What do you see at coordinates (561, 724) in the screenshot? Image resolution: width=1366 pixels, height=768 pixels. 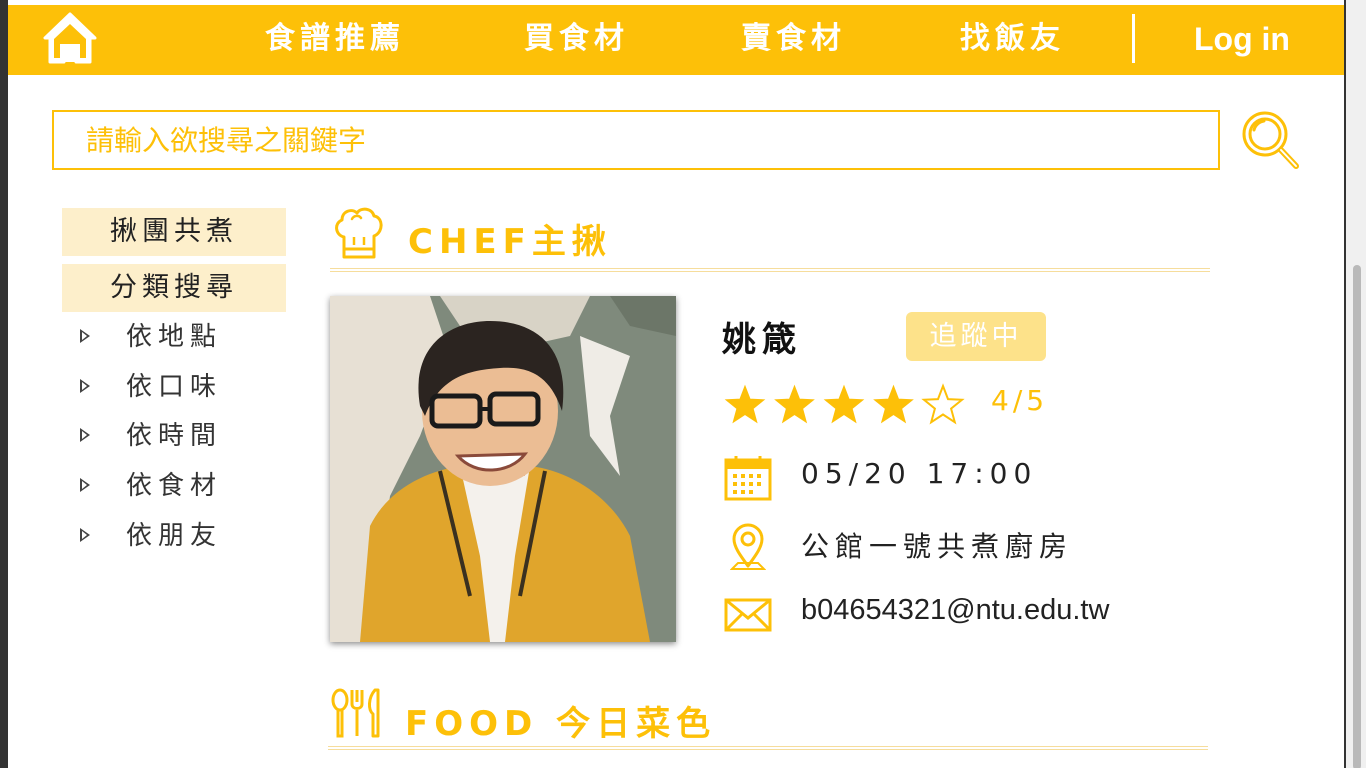 I see `food-section-title: FOOD 今日菜色` at bounding box center [561, 724].